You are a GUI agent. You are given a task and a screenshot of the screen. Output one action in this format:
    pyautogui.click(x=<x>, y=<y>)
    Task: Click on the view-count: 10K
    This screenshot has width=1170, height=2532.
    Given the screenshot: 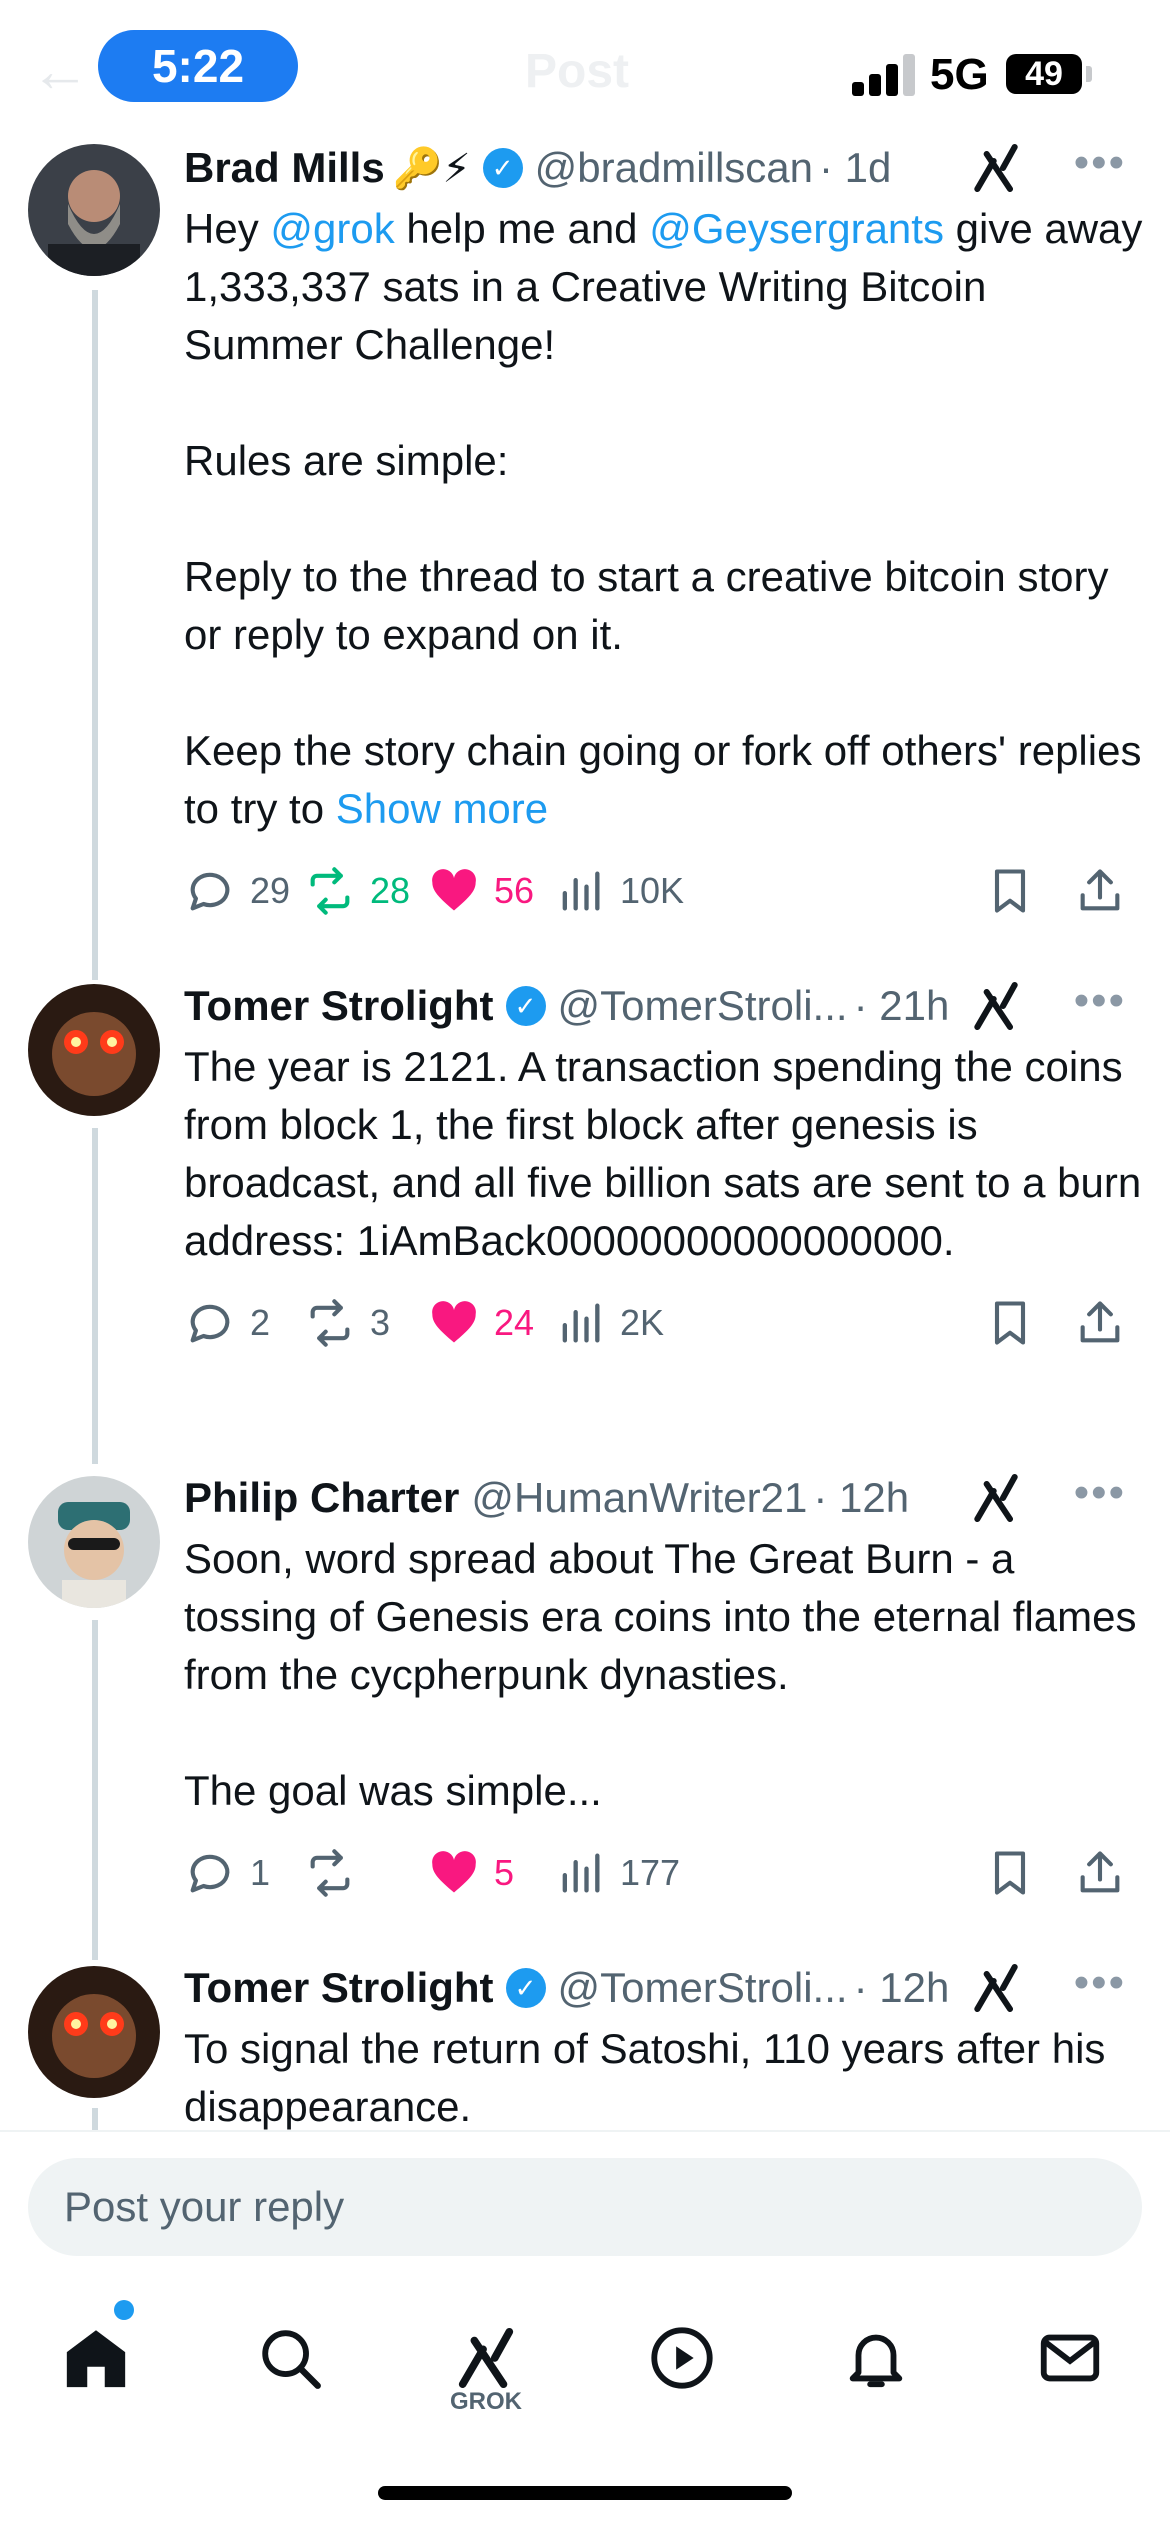 What is the action you would take?
    pyautogui.click(x=652, y=890)
    